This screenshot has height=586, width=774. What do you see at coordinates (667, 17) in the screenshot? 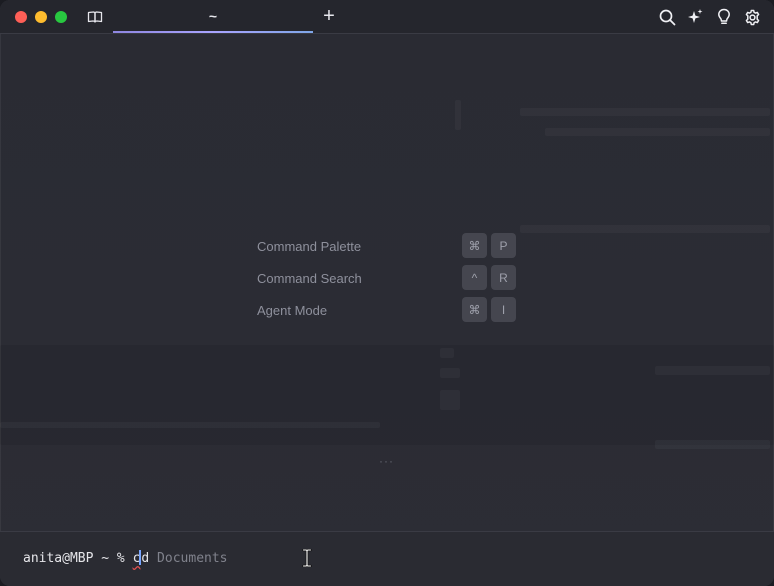
I see `search-icon` at bounding box center [667, 17].